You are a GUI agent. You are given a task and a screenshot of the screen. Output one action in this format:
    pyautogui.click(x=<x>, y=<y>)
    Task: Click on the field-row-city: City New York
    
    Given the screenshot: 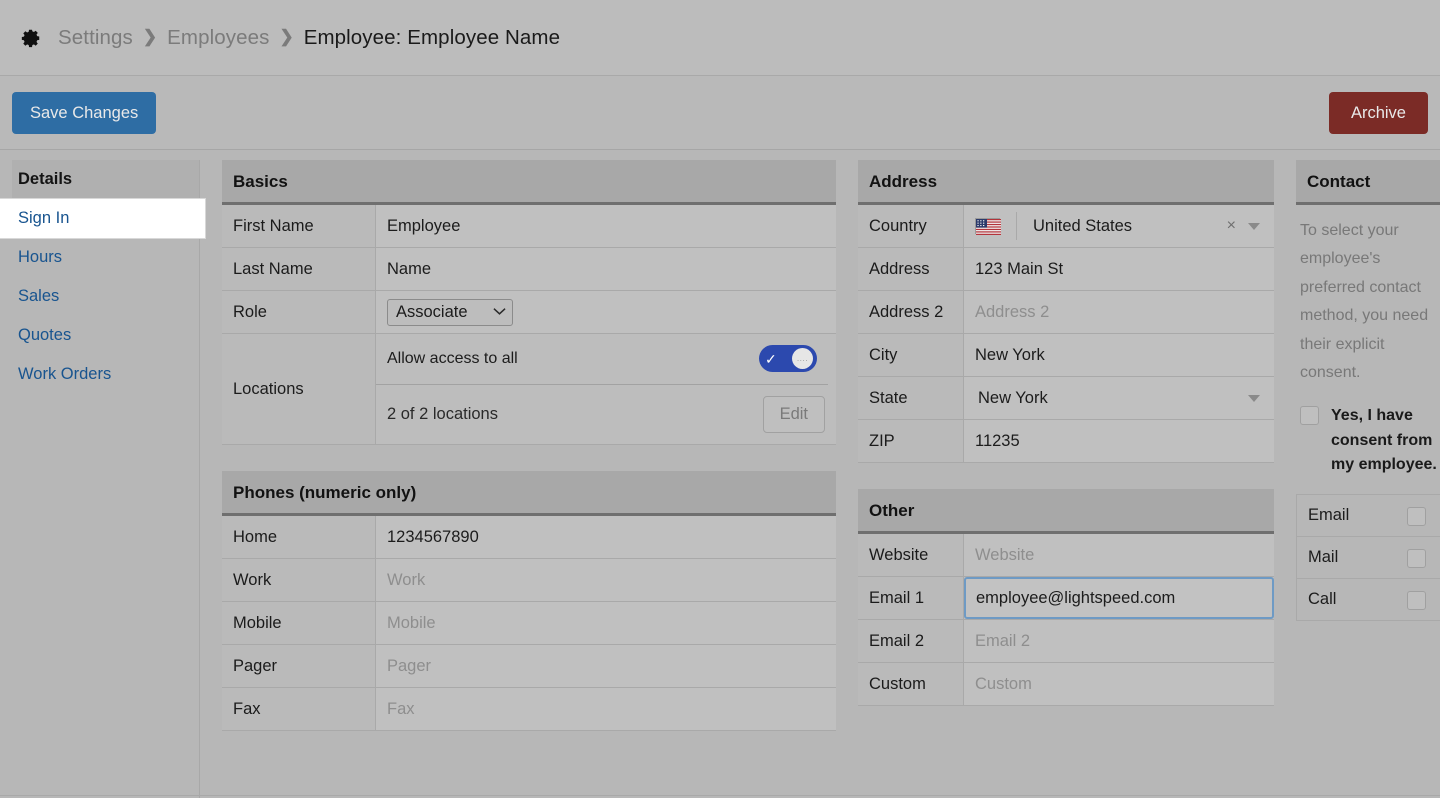 What is the action you would take?
    pyautogui.click(x=1066, y=355)
    